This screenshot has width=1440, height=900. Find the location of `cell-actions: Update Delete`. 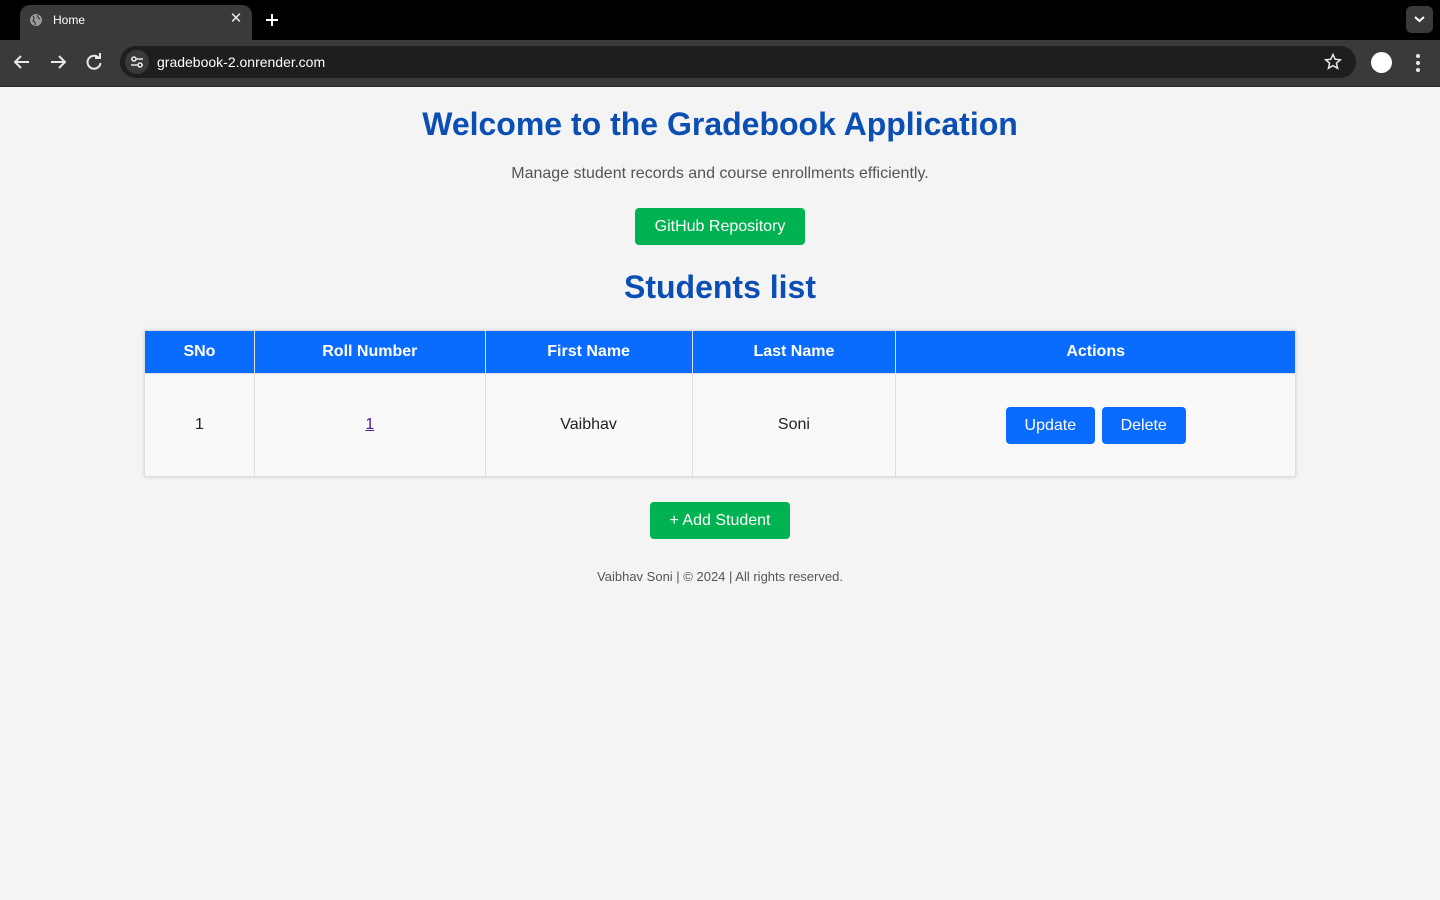

cell-actions: Update Delete is located at coordinates (1095, 425).